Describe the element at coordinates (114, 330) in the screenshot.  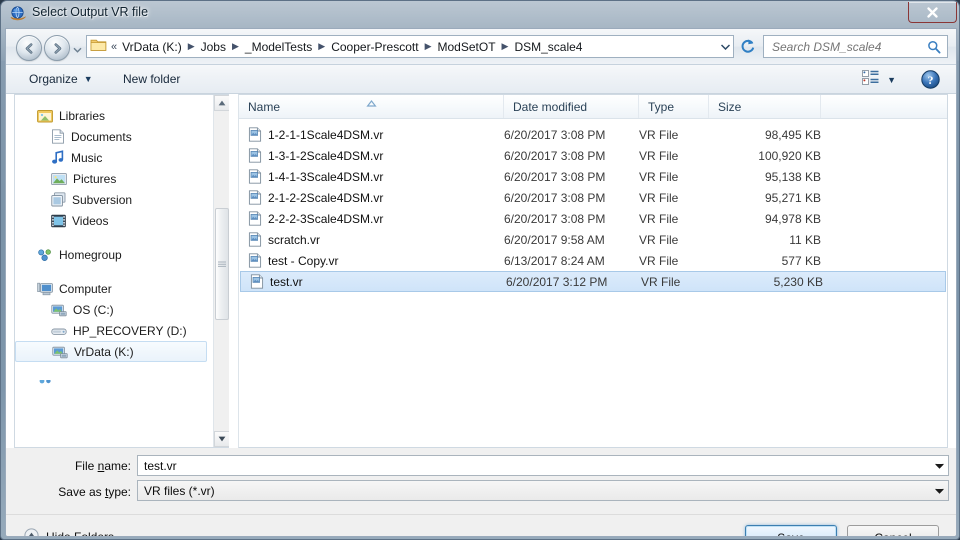
I see `sidebar-item-hp-recovery-d: HP_RECOVERY (D:)` at that location.